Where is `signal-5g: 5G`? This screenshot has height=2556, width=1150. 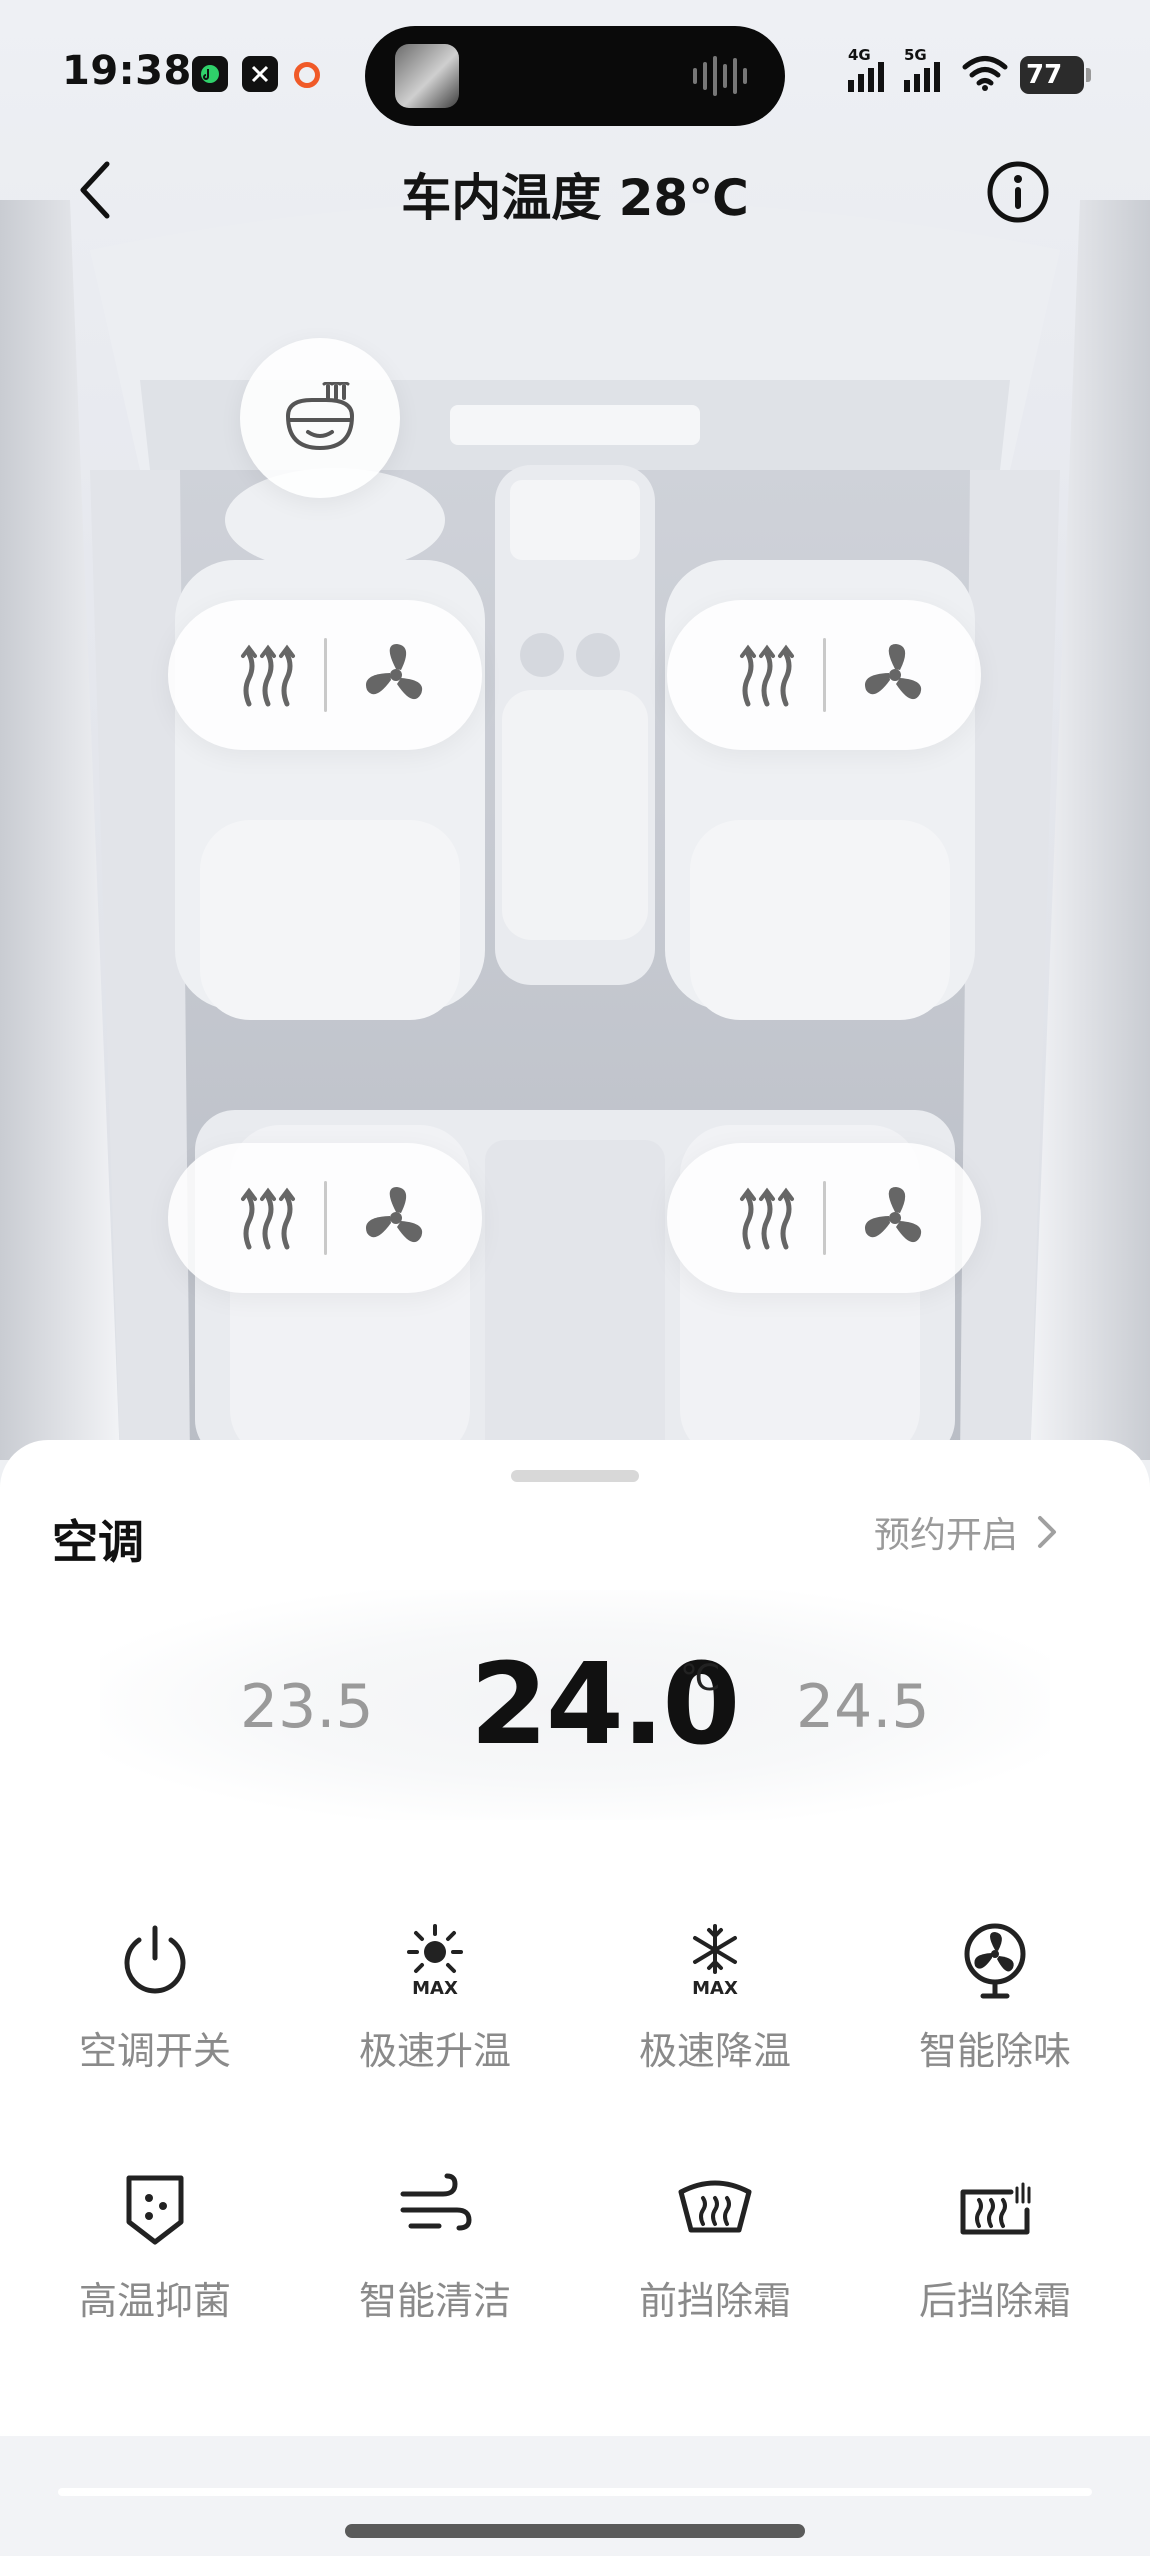
signal-5g: 5G is located at coordinates (924, 72).